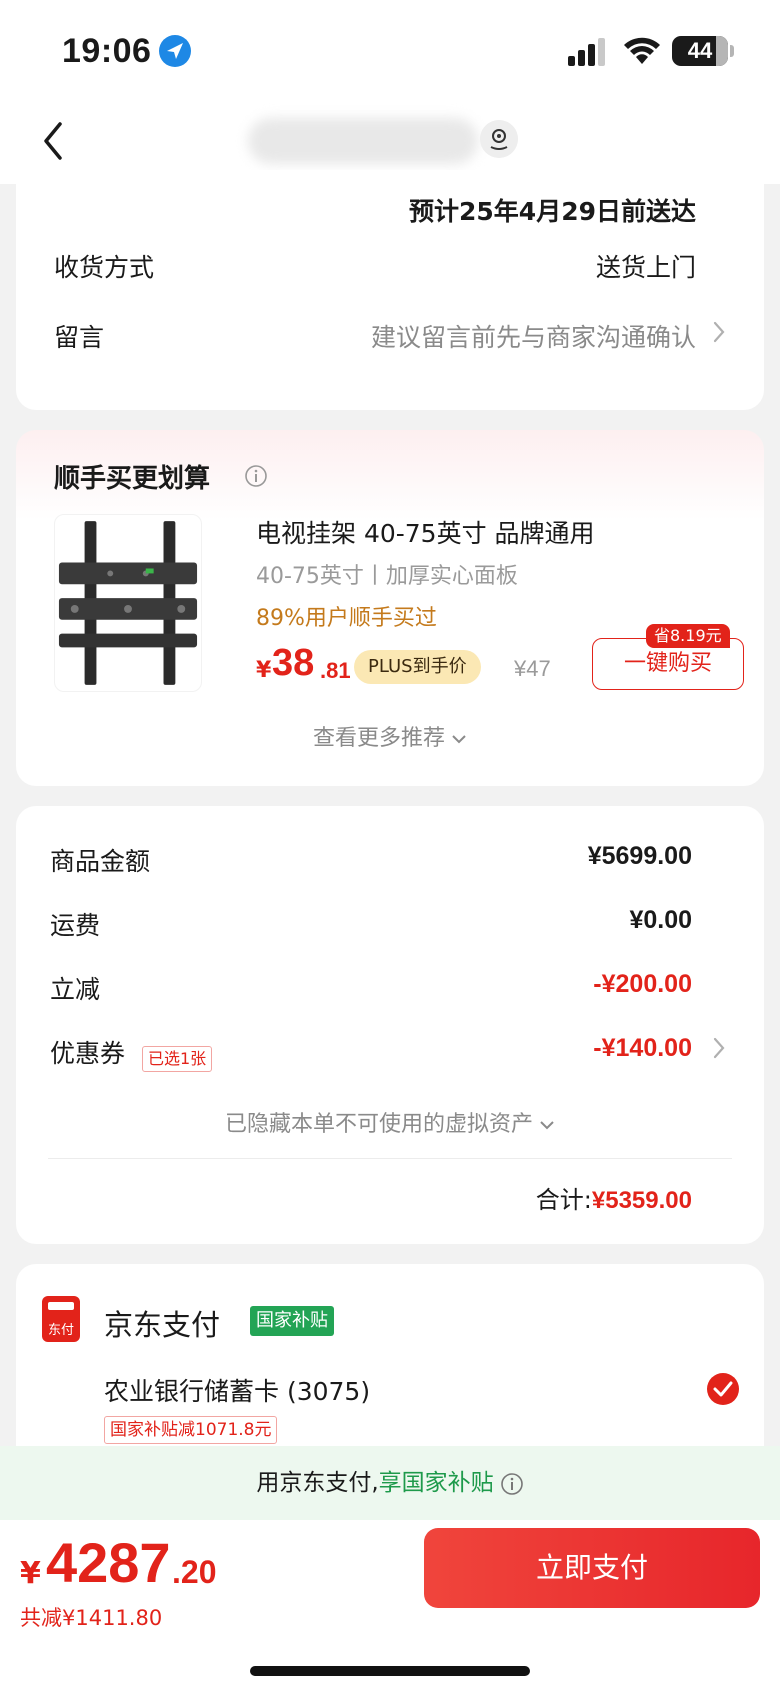 The image size is (780, 1688). I want to click on delivery-estimate: 预计25年4月29日前送达, so click(552, 211).